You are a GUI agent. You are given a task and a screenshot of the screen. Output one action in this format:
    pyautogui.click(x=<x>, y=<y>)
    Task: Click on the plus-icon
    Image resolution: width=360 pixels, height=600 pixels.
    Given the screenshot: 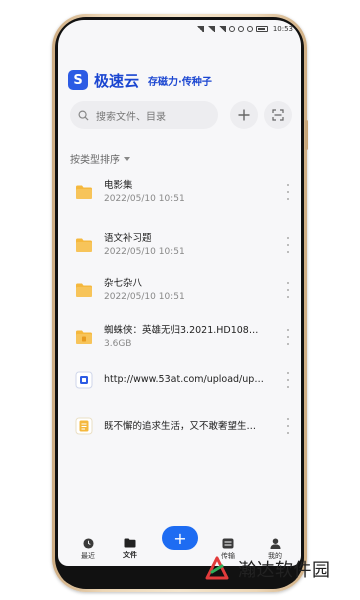 What is the action you would take?
    pyautogui.click(x=244, y=115)
    